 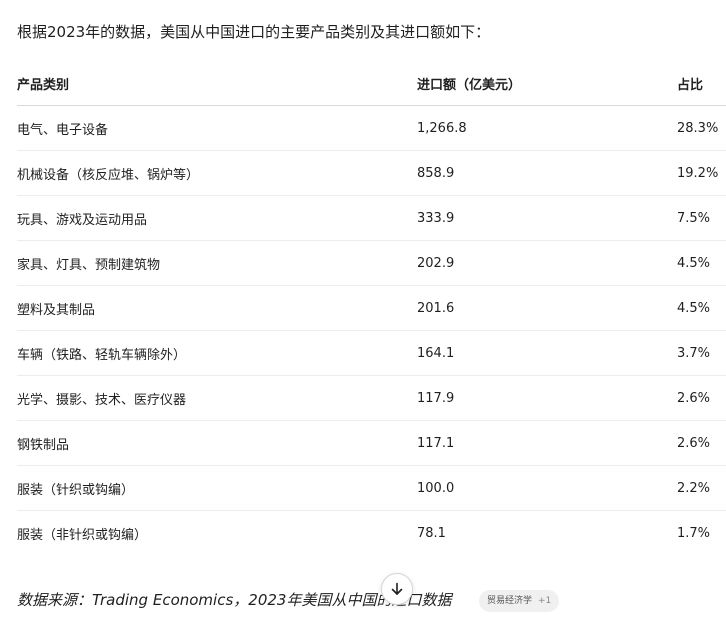 I want to click on cell-category: 机械设备（核反应堆、锅炉等）, so click(x=217, y=173).